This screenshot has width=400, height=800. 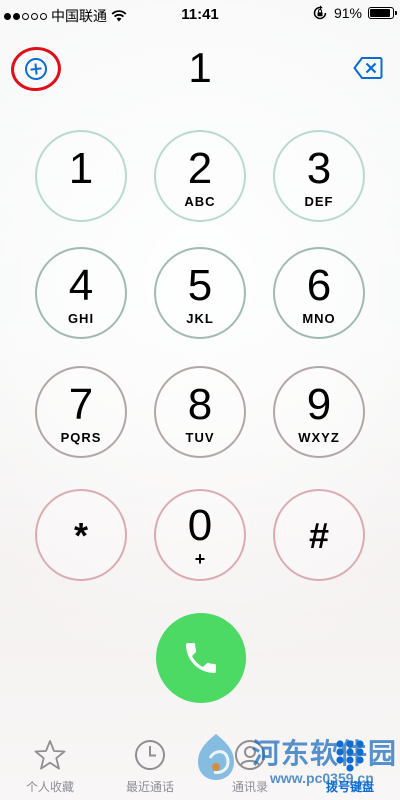 I want to click on plus-circle-icon, so click(x=36, y=69).